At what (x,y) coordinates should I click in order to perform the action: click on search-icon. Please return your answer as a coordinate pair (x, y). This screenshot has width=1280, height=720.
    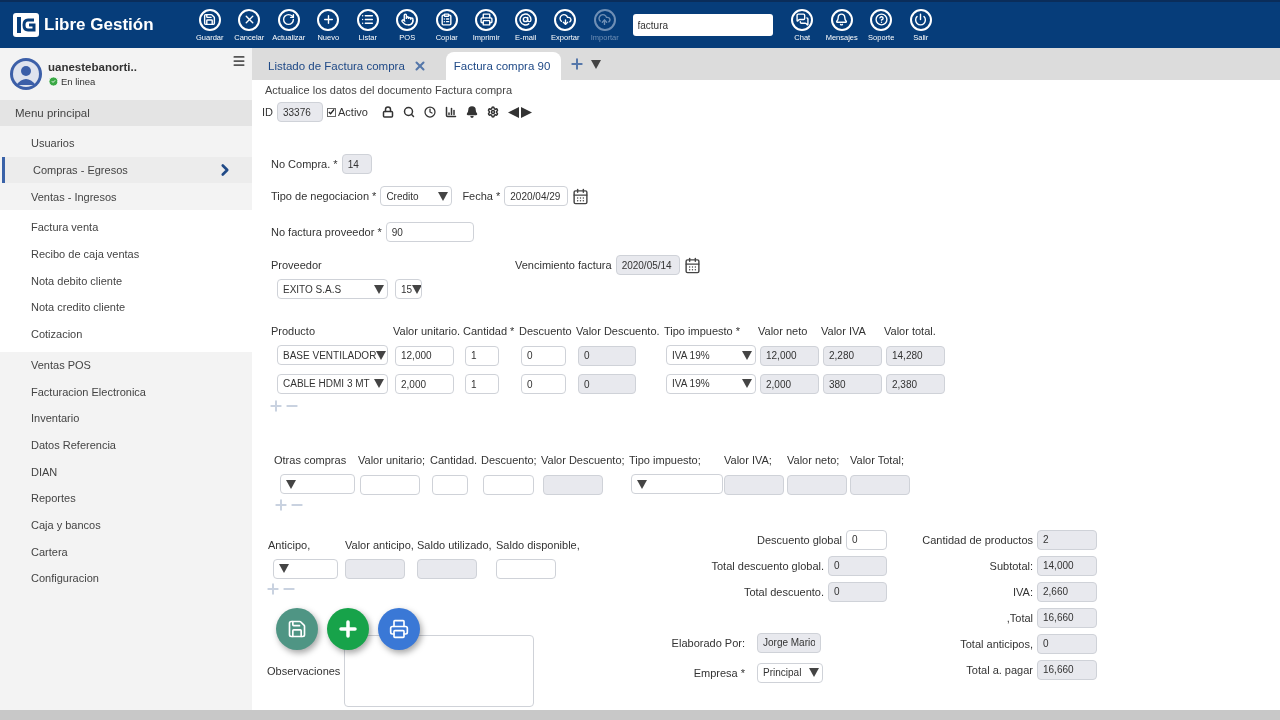
    Looking at the image, I should click on (408, 112).